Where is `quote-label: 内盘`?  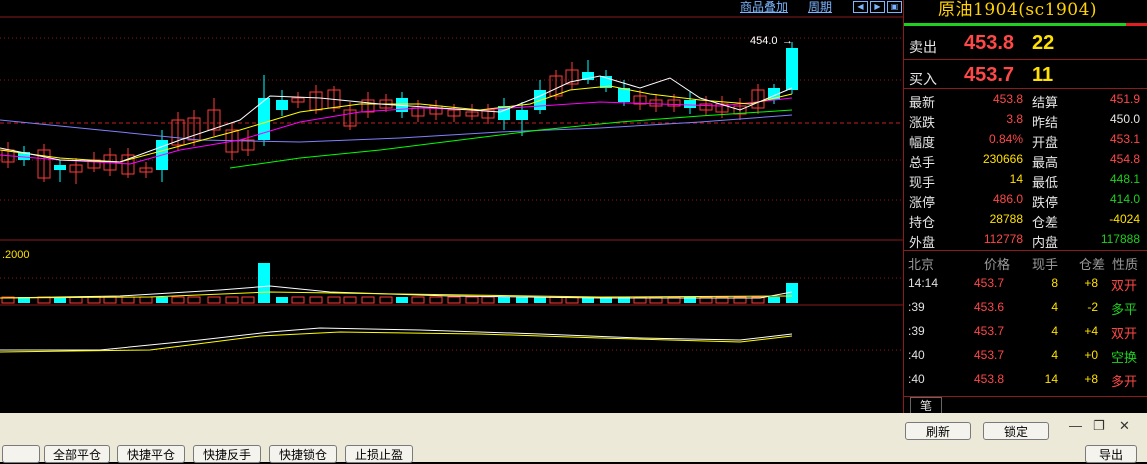 quote-label: 内盘 is located at coordinates (1045, 242).